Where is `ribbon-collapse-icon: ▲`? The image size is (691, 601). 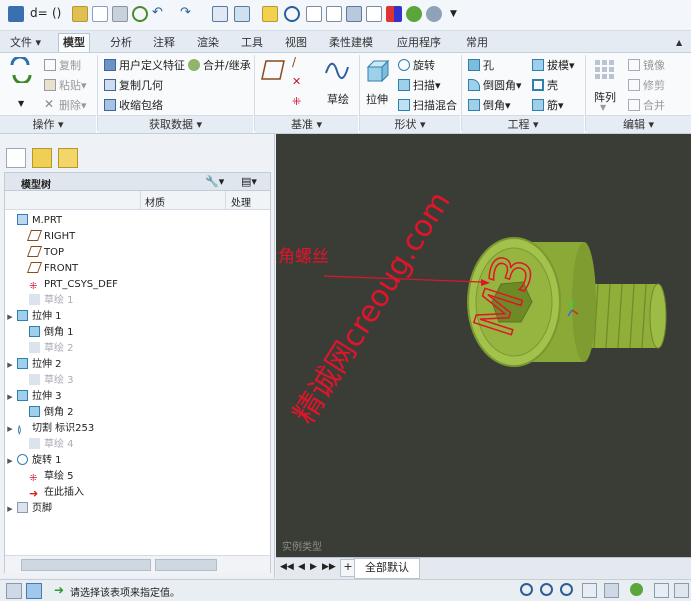
ribbon-collapse-icon: ▲ is located at coordinates (679, 43).